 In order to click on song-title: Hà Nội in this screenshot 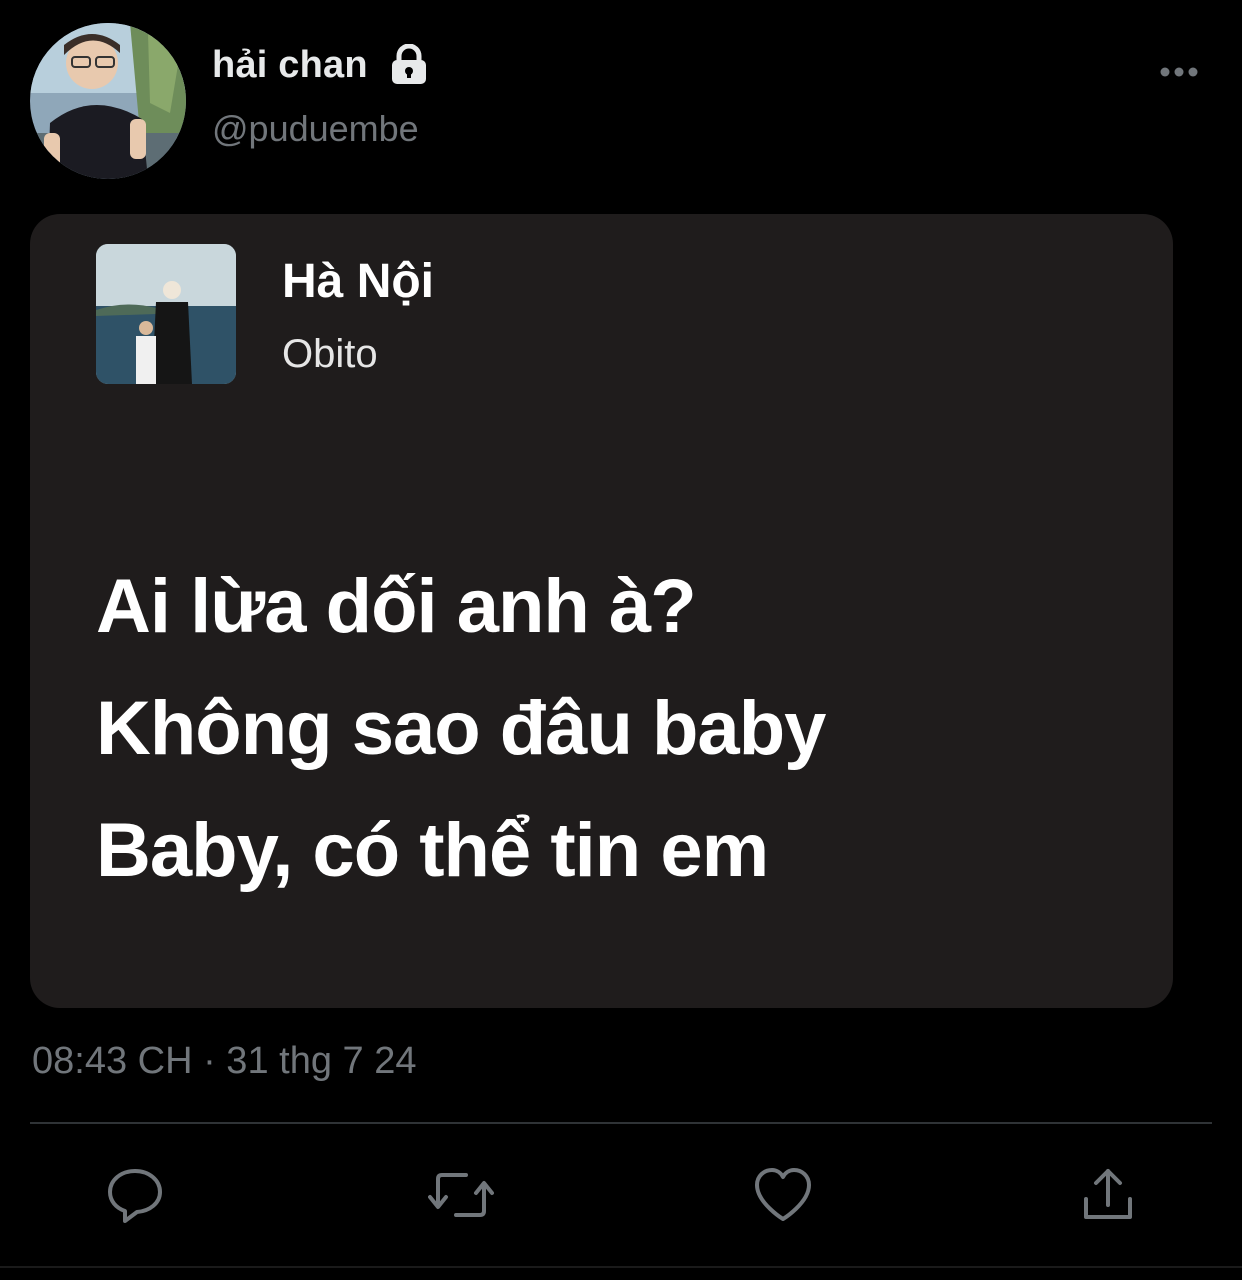, I will do `click(358, 281)`.